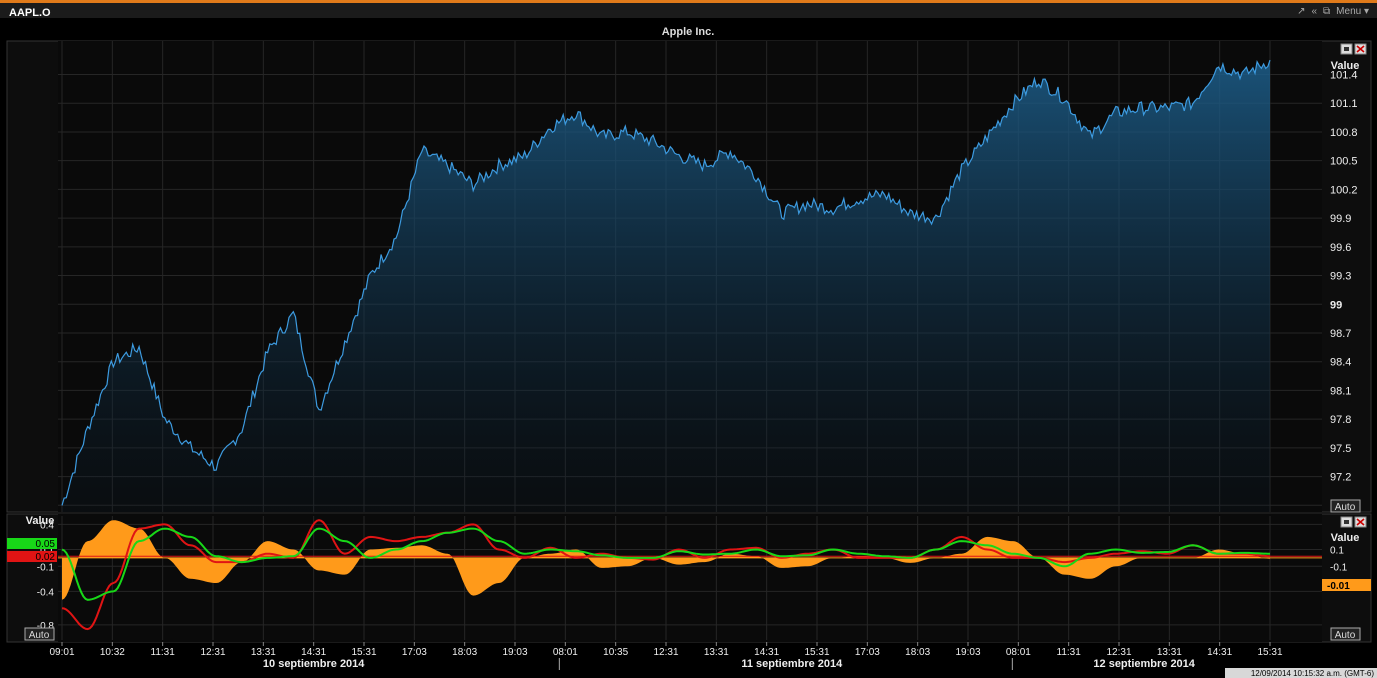 The width and height of the screenshot is (1377, 678). What do you see at coordinates (1301, 11) in the screenshot?
I see `popout-icon: ↗` at bounding box center [1301, 11].